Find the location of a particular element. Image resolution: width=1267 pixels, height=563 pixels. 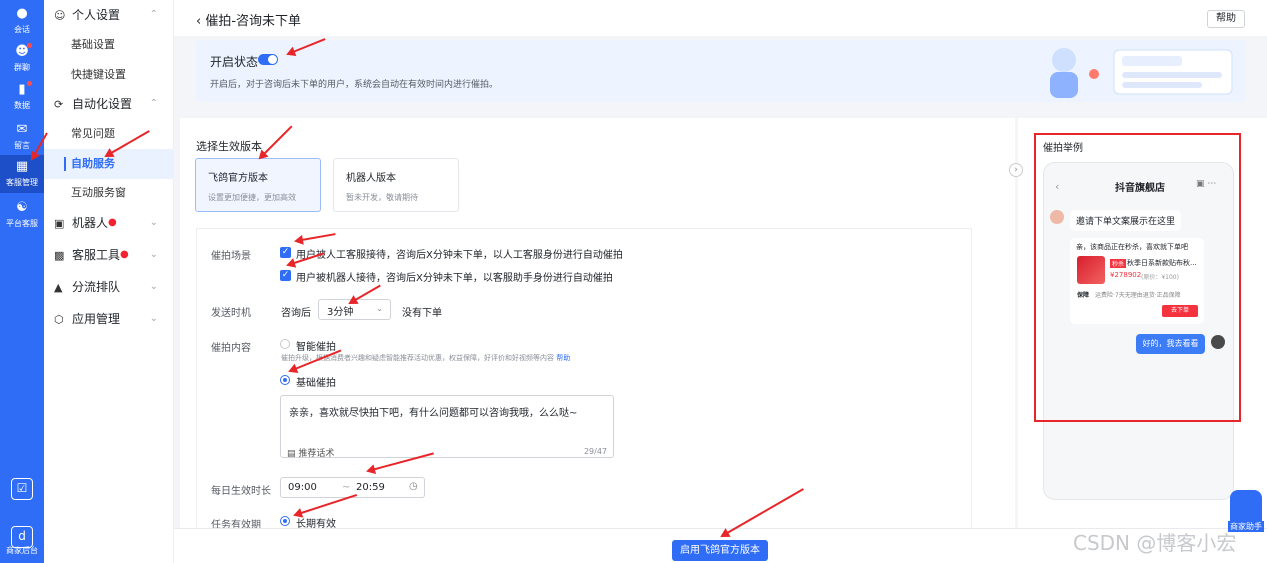

rail-service-manage: ▦ 客服管理 is located at coordinates (22, 174).